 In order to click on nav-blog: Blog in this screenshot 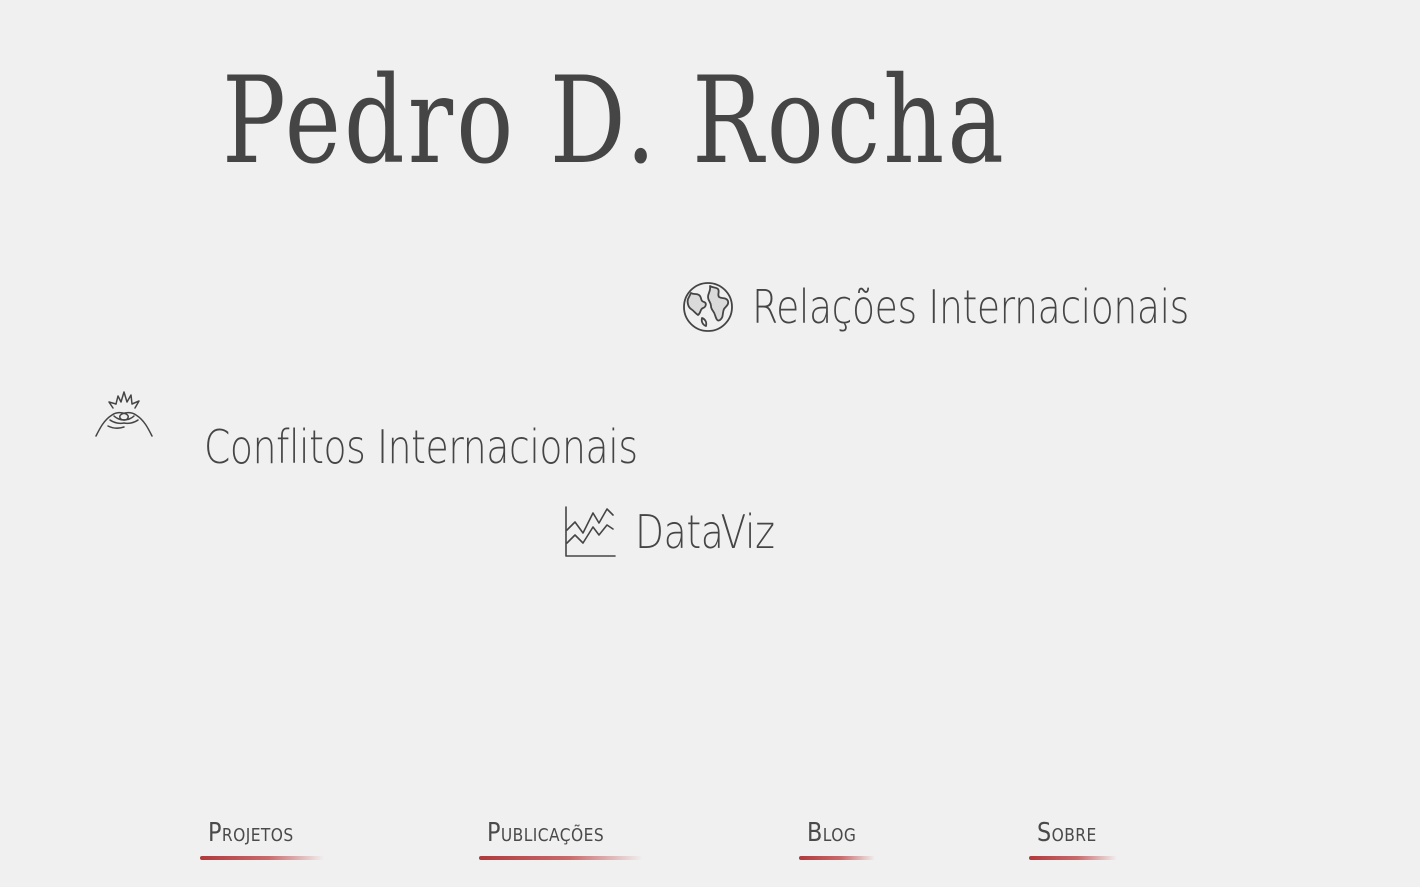, I will do `click(837, 839)`.